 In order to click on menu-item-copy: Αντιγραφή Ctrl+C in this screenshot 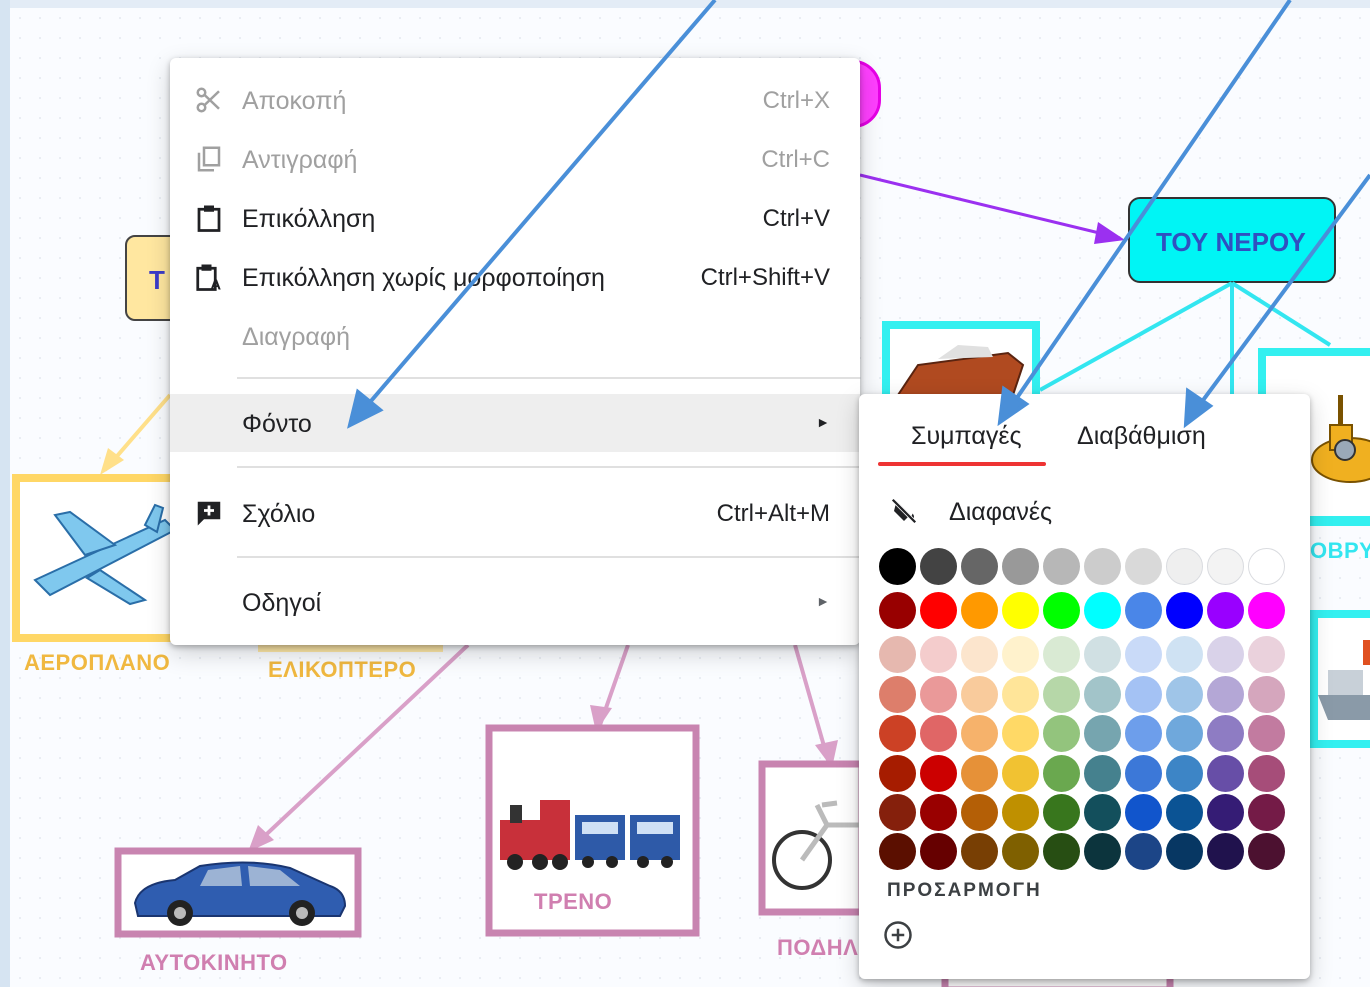, I will do `click(515, 159)`.